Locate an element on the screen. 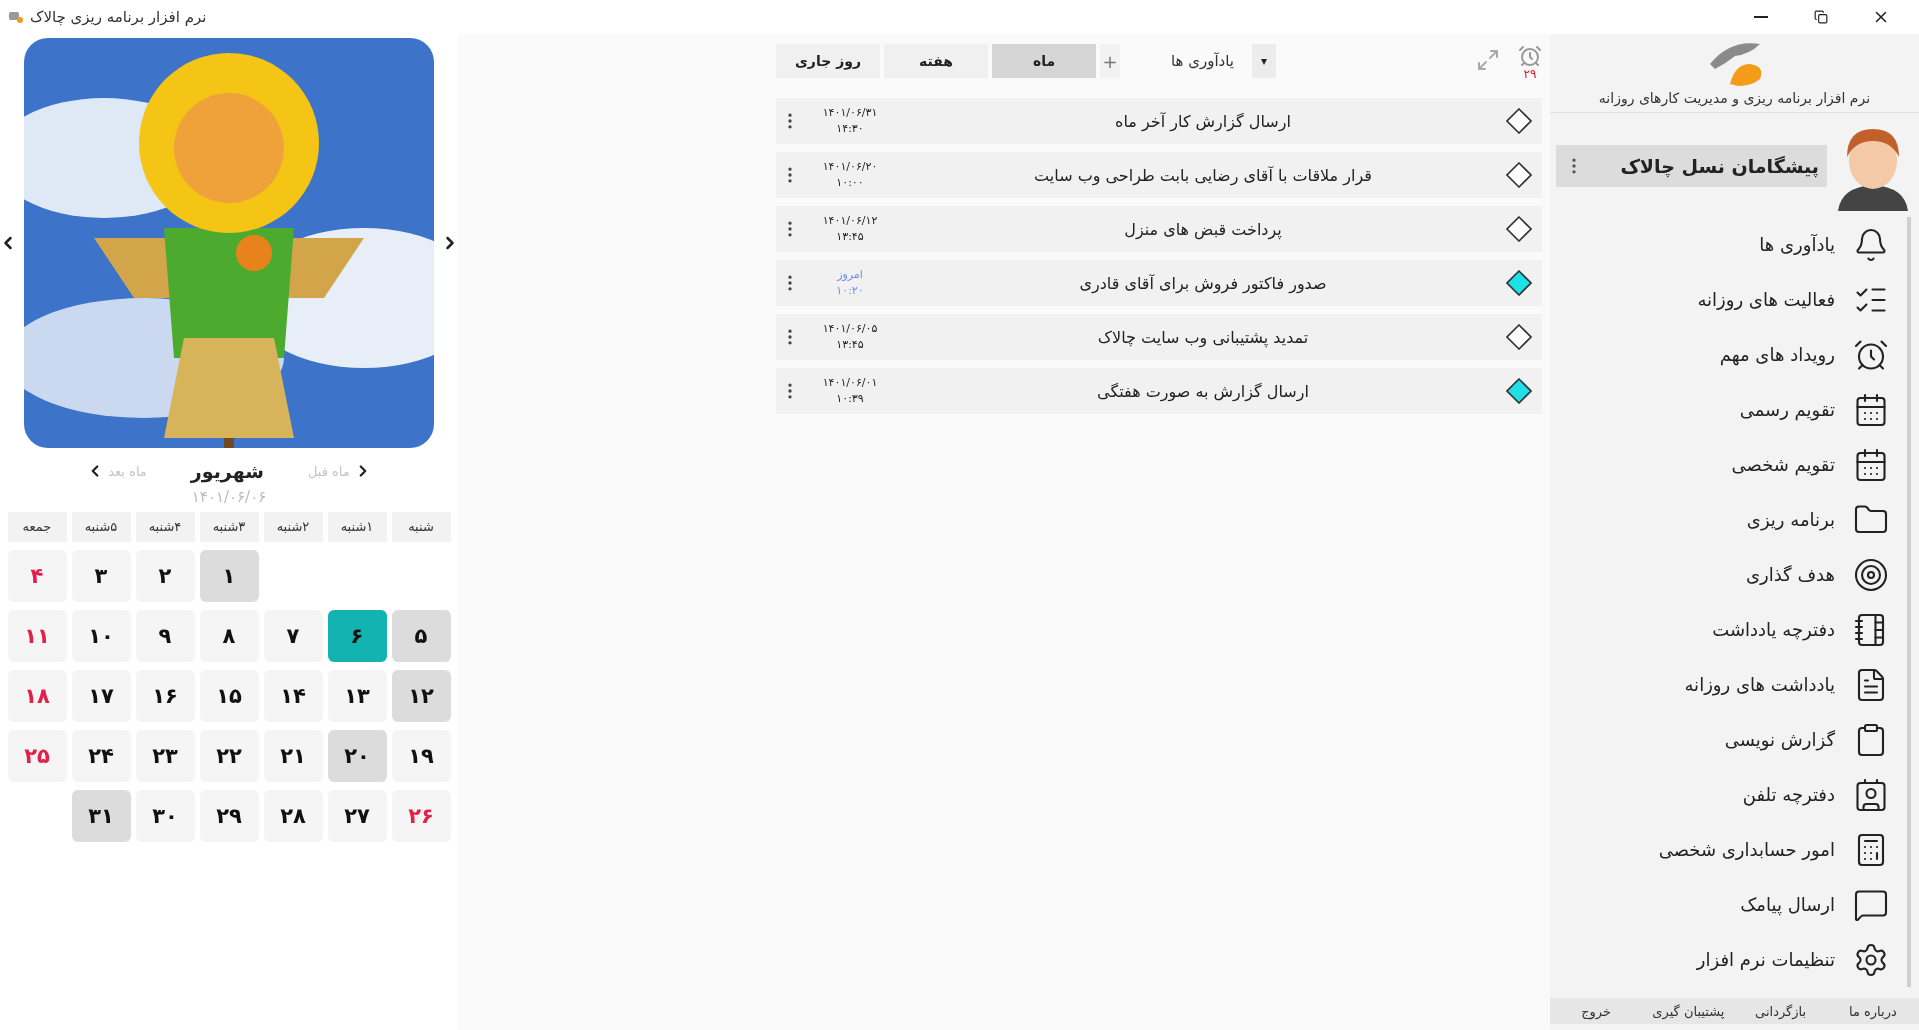 The width and height of the screenshot is (1919, 1030). view-tab: روز جاری is located at coordinates (828, 61).